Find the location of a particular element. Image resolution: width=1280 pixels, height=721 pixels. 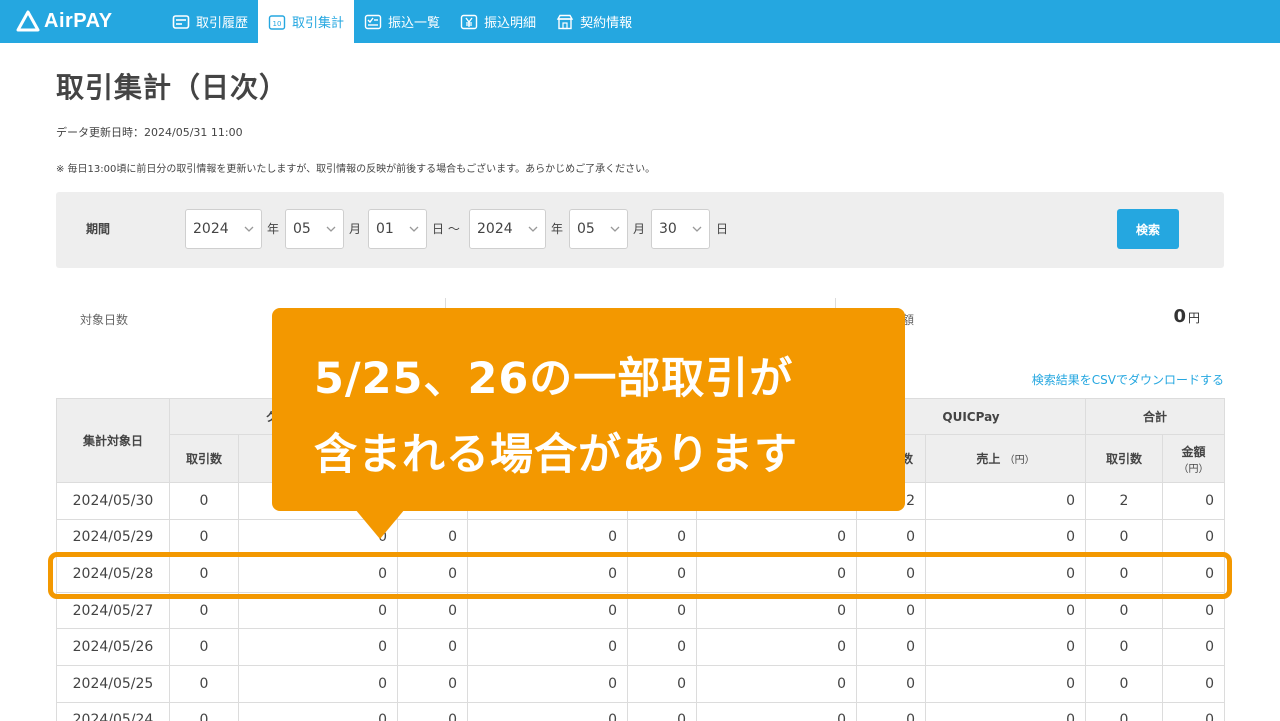

table-row: 2024/05/26 0 0 0 0 0 0 0 0 0 0 is located at coordinates (641, 647).